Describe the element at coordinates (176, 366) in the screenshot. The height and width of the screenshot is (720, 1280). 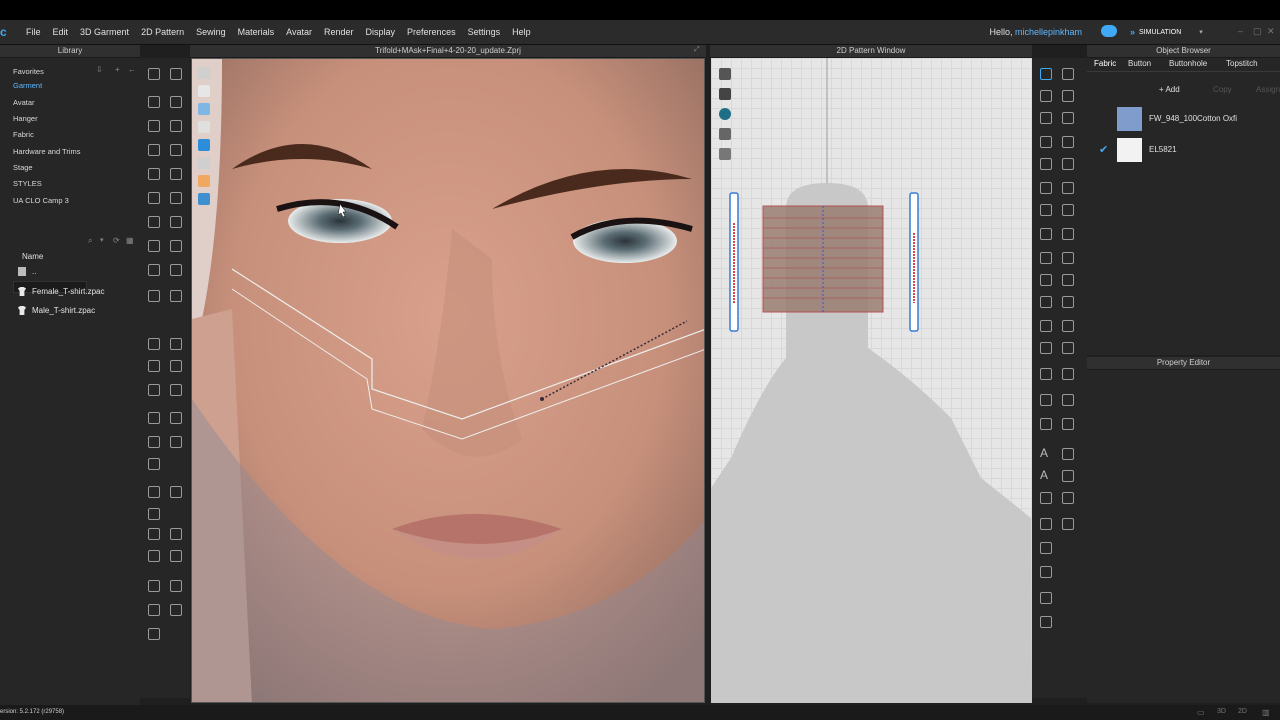
I see `puckering-icon` at that location.